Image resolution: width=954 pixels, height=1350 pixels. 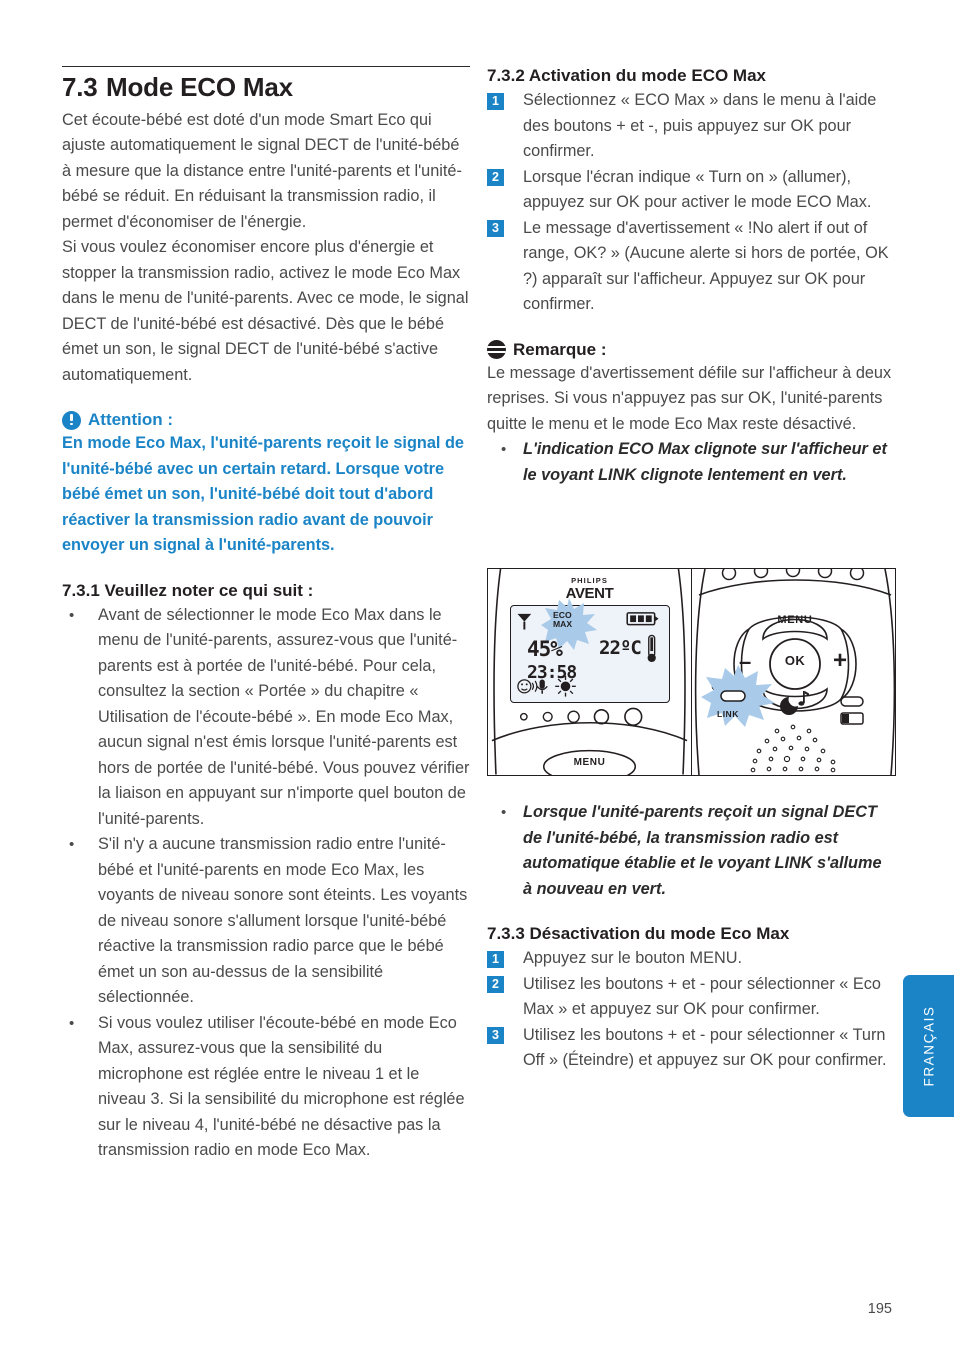 What do you see at coordinates (795, 620) in the screenshot?
I see `menu-button-text: MENU` at bounding box center [795, 620].